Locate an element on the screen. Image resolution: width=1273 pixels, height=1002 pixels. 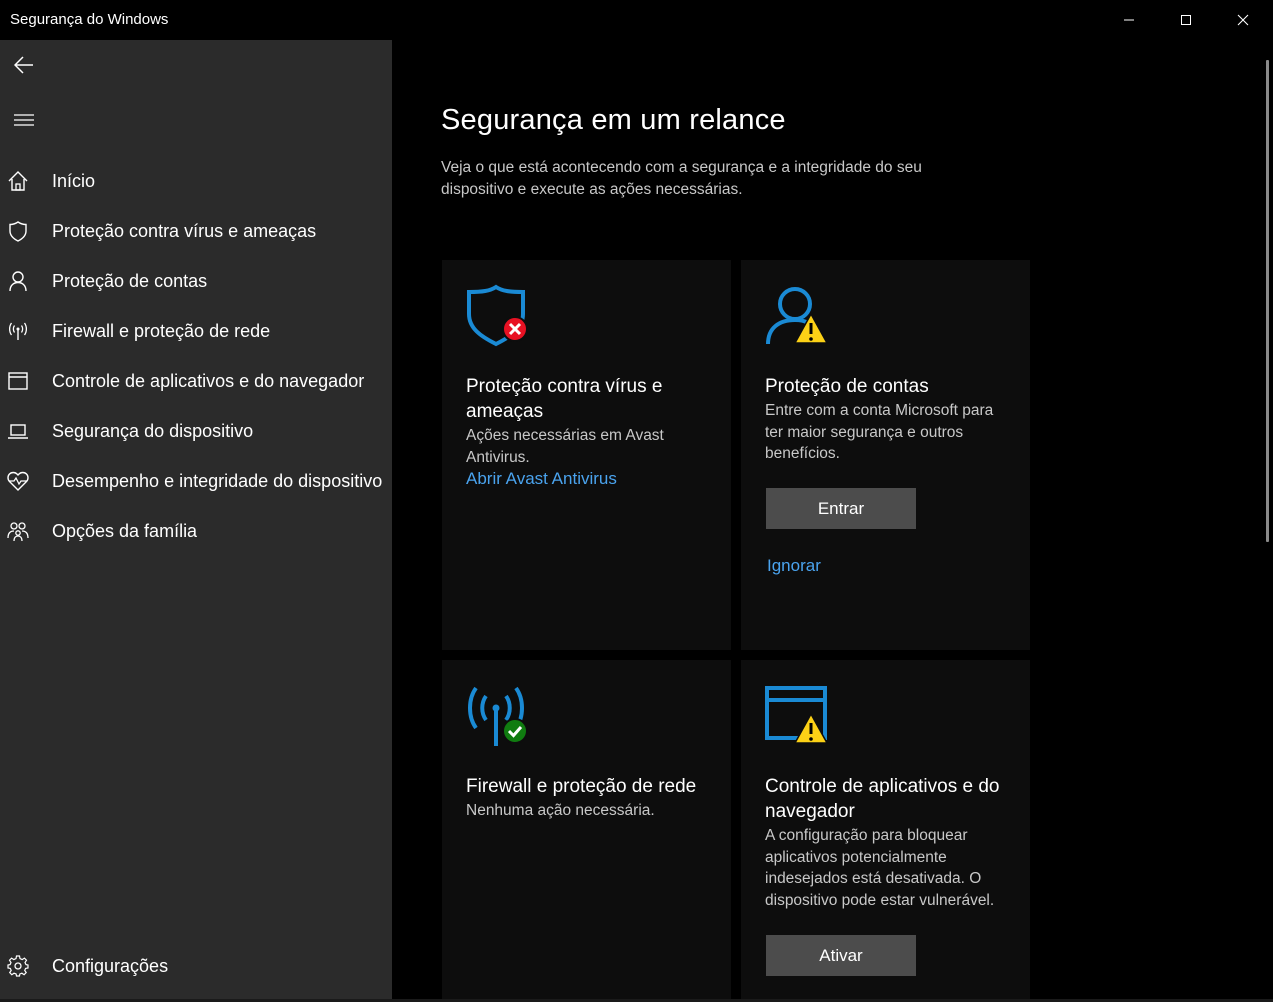
sidebar-item-label: Controle de aplicativos e do navegador is located at coordinates (208, 380).